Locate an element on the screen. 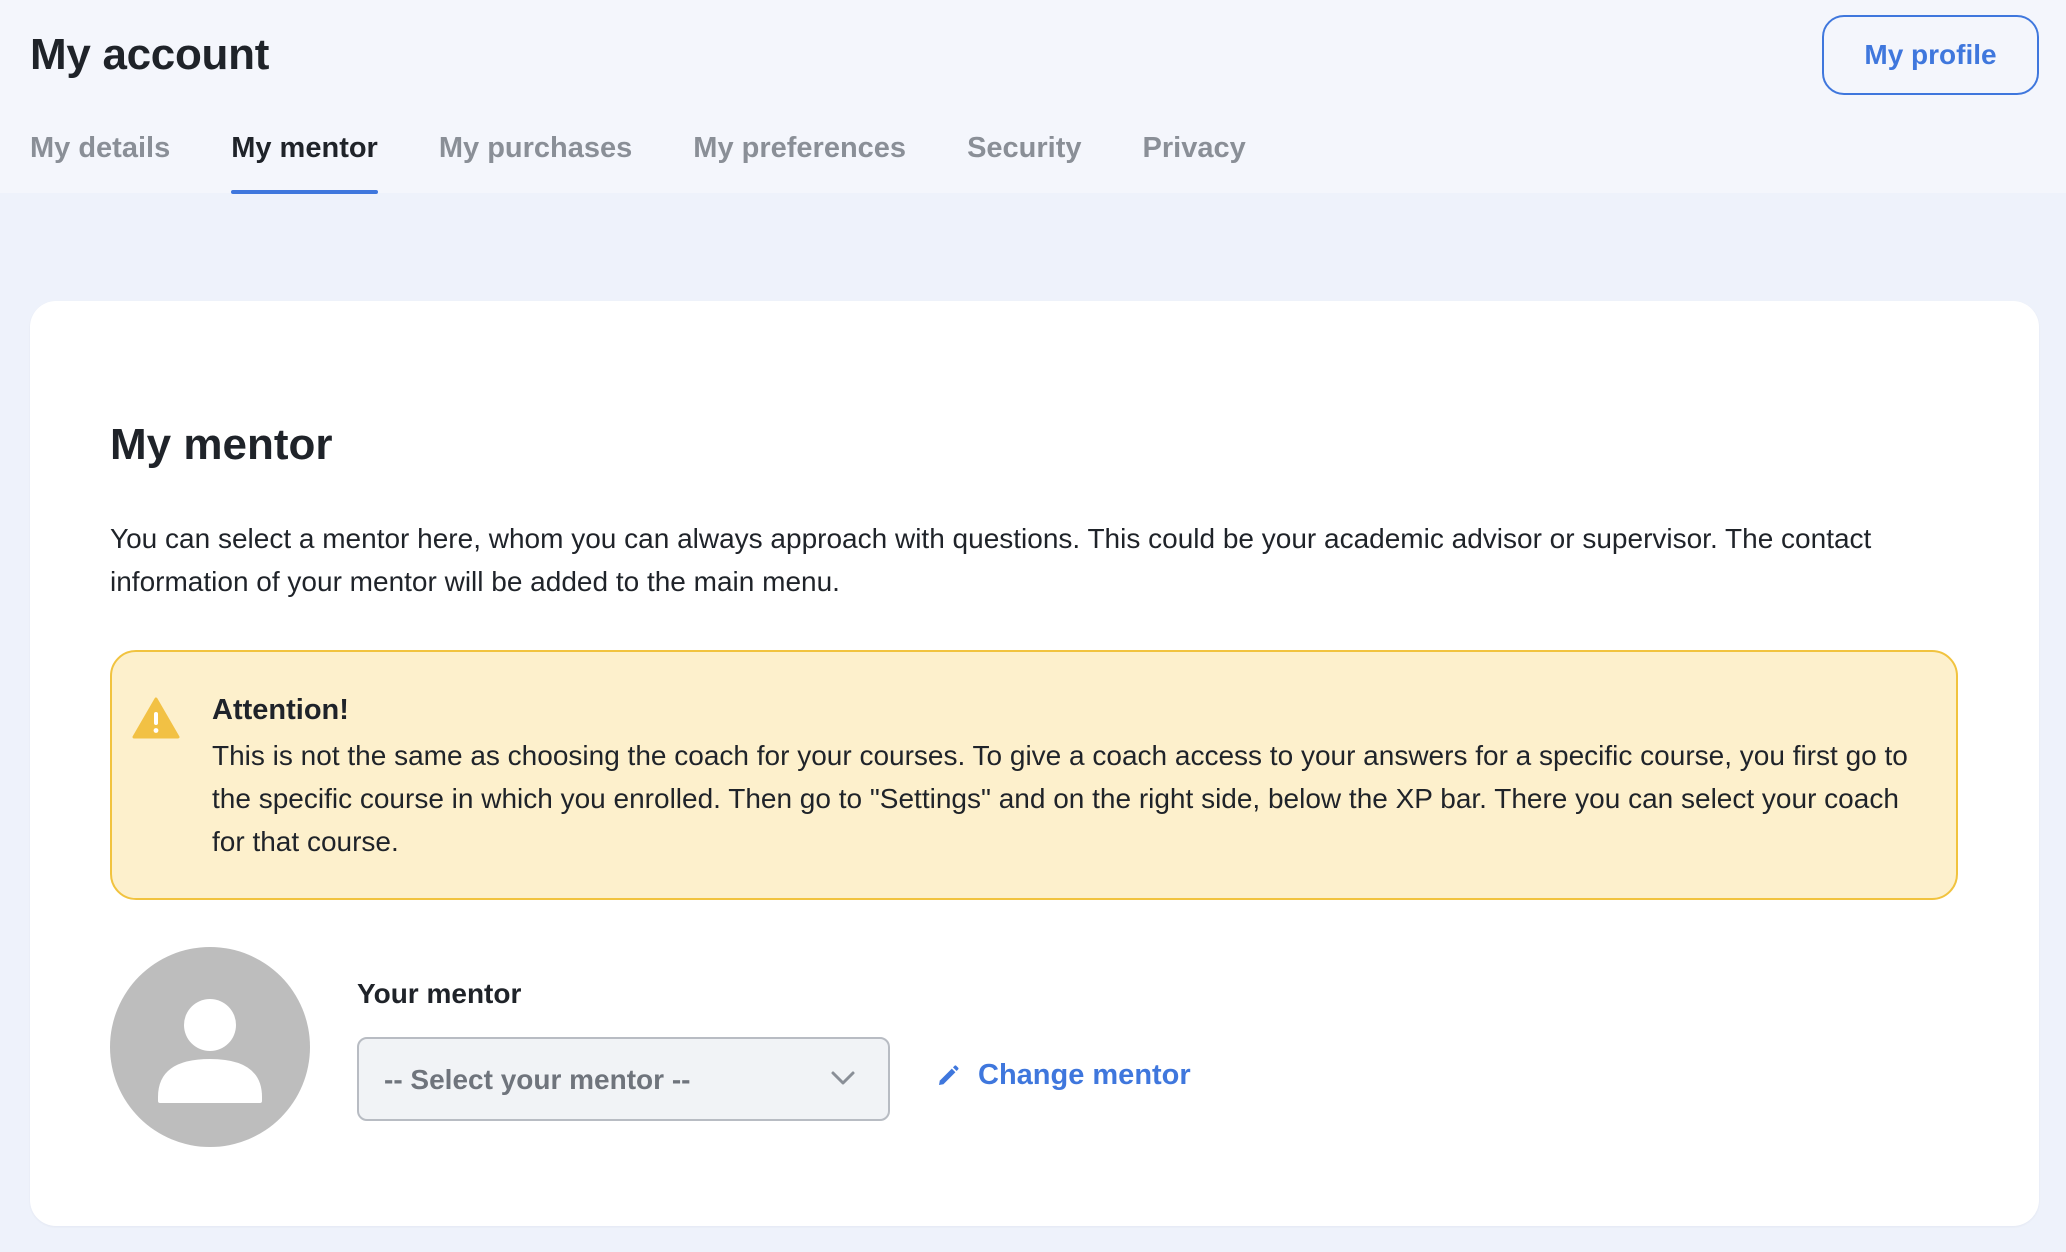  avatar is located at coordinates (210, 1047).